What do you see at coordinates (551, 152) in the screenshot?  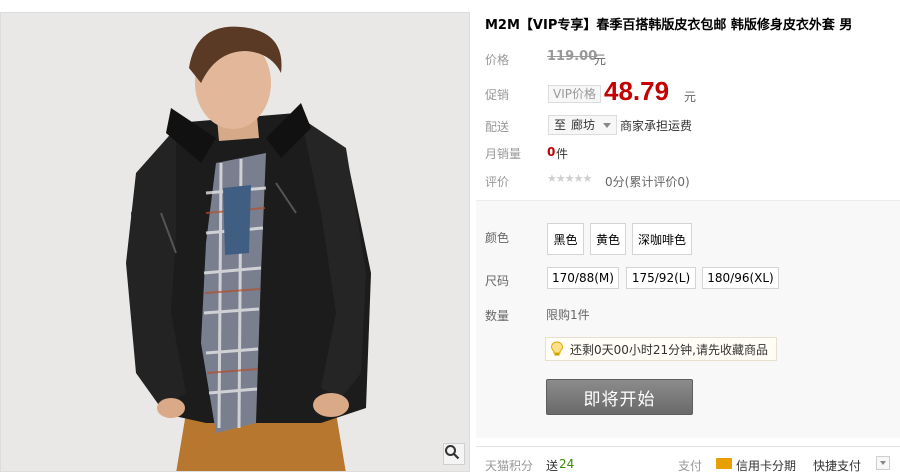 I see `sales-count: 0` at bounding box center [551, 152].